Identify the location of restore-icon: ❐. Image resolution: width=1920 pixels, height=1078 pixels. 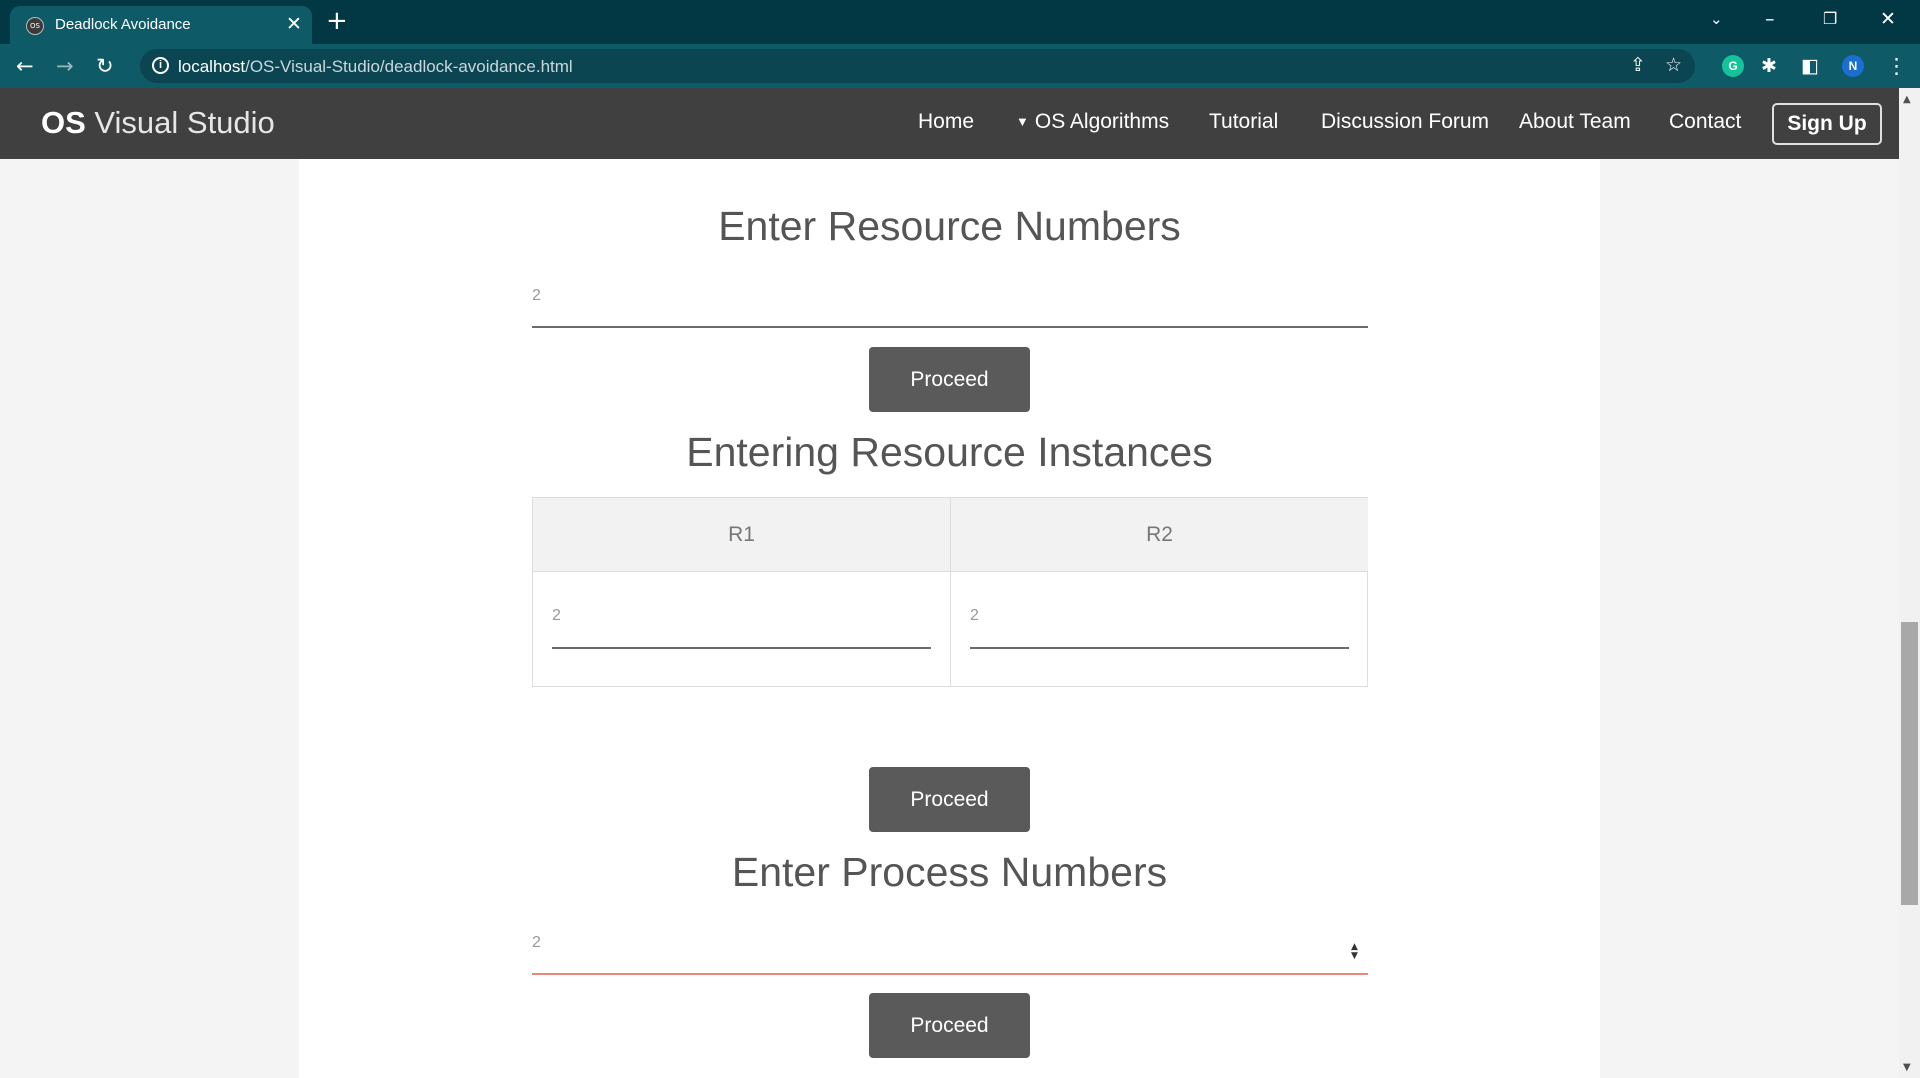
(1830, 19).